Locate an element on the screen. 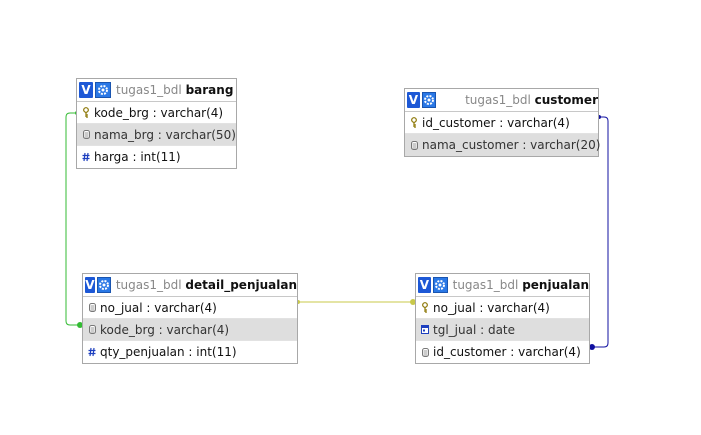 The width and height of the screenshot is (701, 435). column-label: nama_brg : varchar(50) is located at coordinates (165, 134).